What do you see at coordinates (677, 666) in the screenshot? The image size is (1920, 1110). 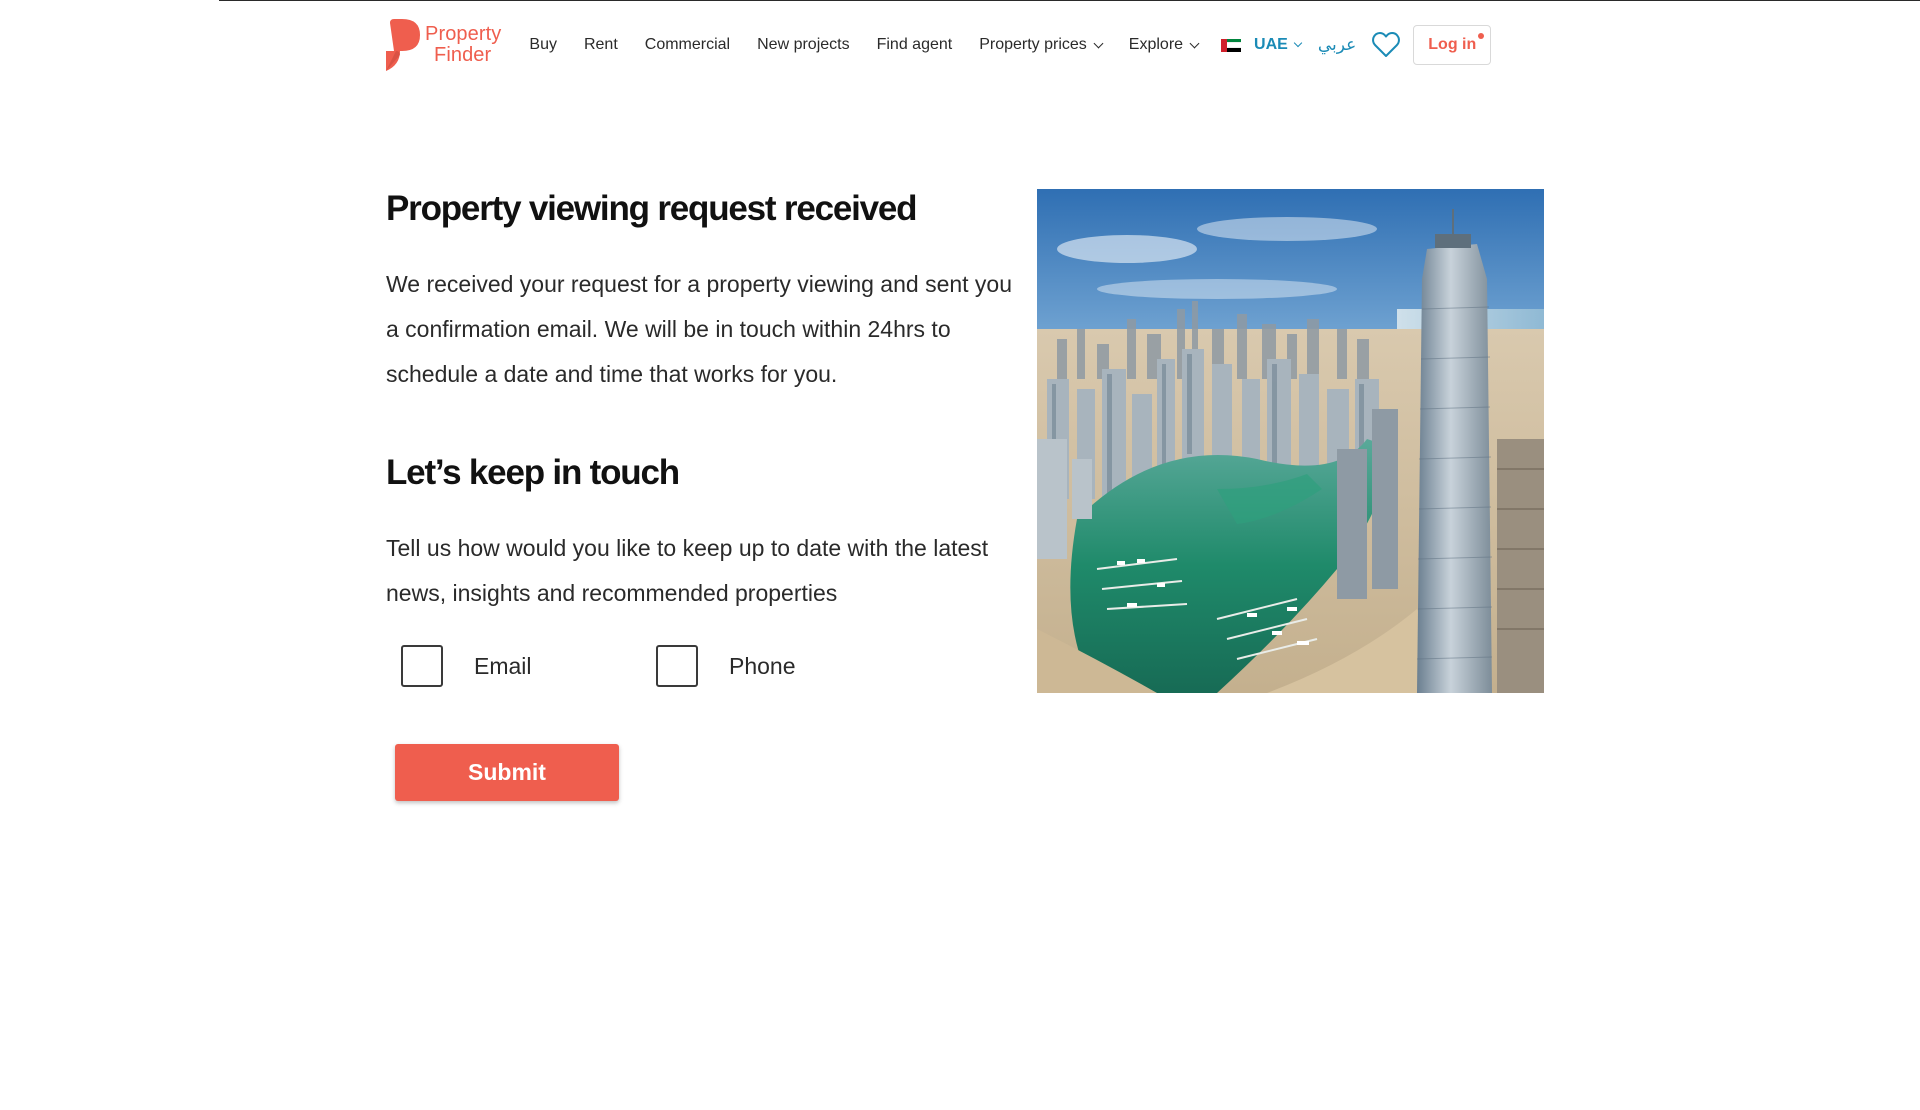 I see `phone-checkbox` at bounding box center [677, 666].